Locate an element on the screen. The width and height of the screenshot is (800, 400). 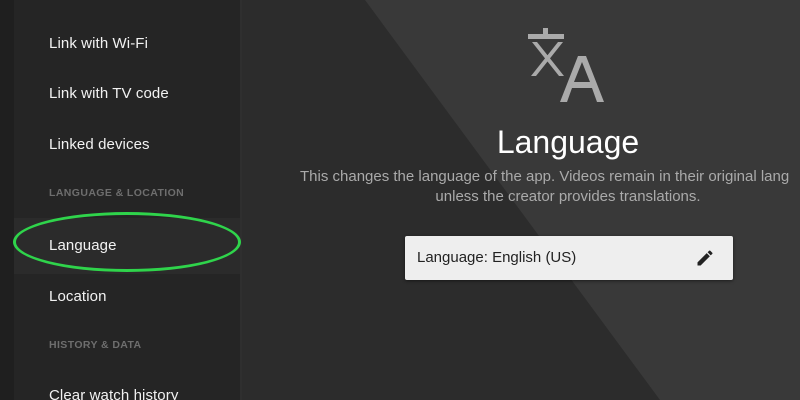
page-title: Language is located at coordinates (568, 142).